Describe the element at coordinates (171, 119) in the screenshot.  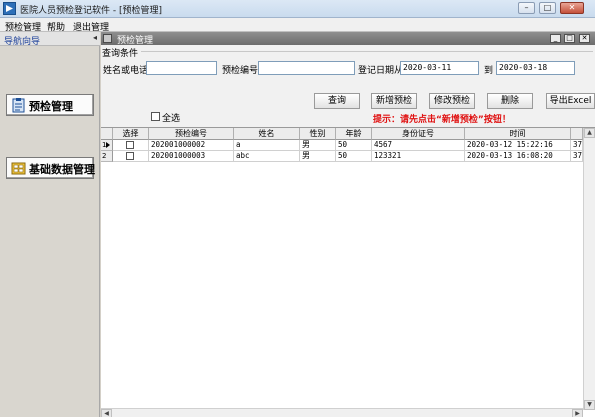
I see `select-all-label: 全选` at that location.